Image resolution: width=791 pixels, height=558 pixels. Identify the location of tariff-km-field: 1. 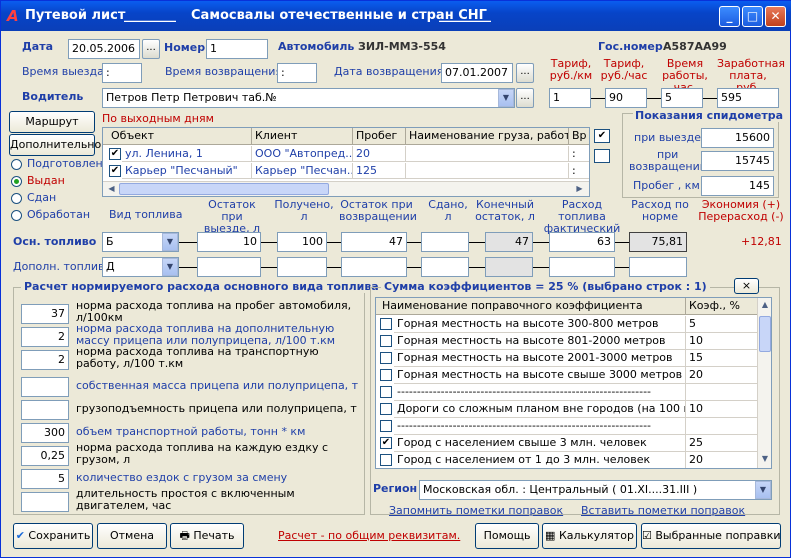
(570, 98).